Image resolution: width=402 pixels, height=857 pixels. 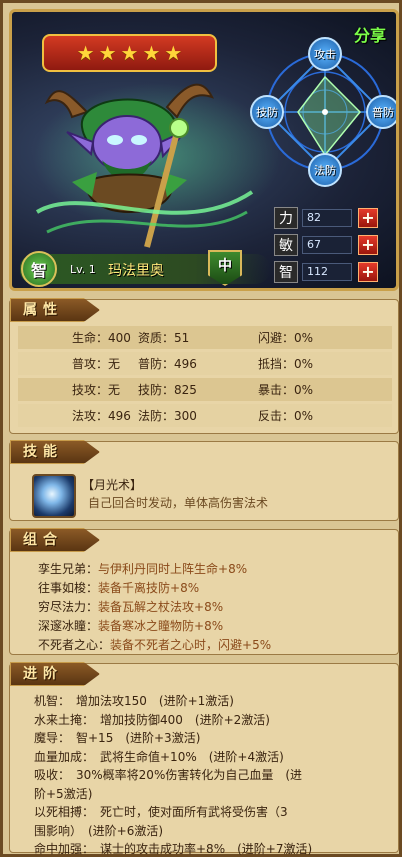 What do you see at coordinates (286, 416) in the screenshot?
I see `attr-counter: 反击：0%` at bounding box center [286, 416].